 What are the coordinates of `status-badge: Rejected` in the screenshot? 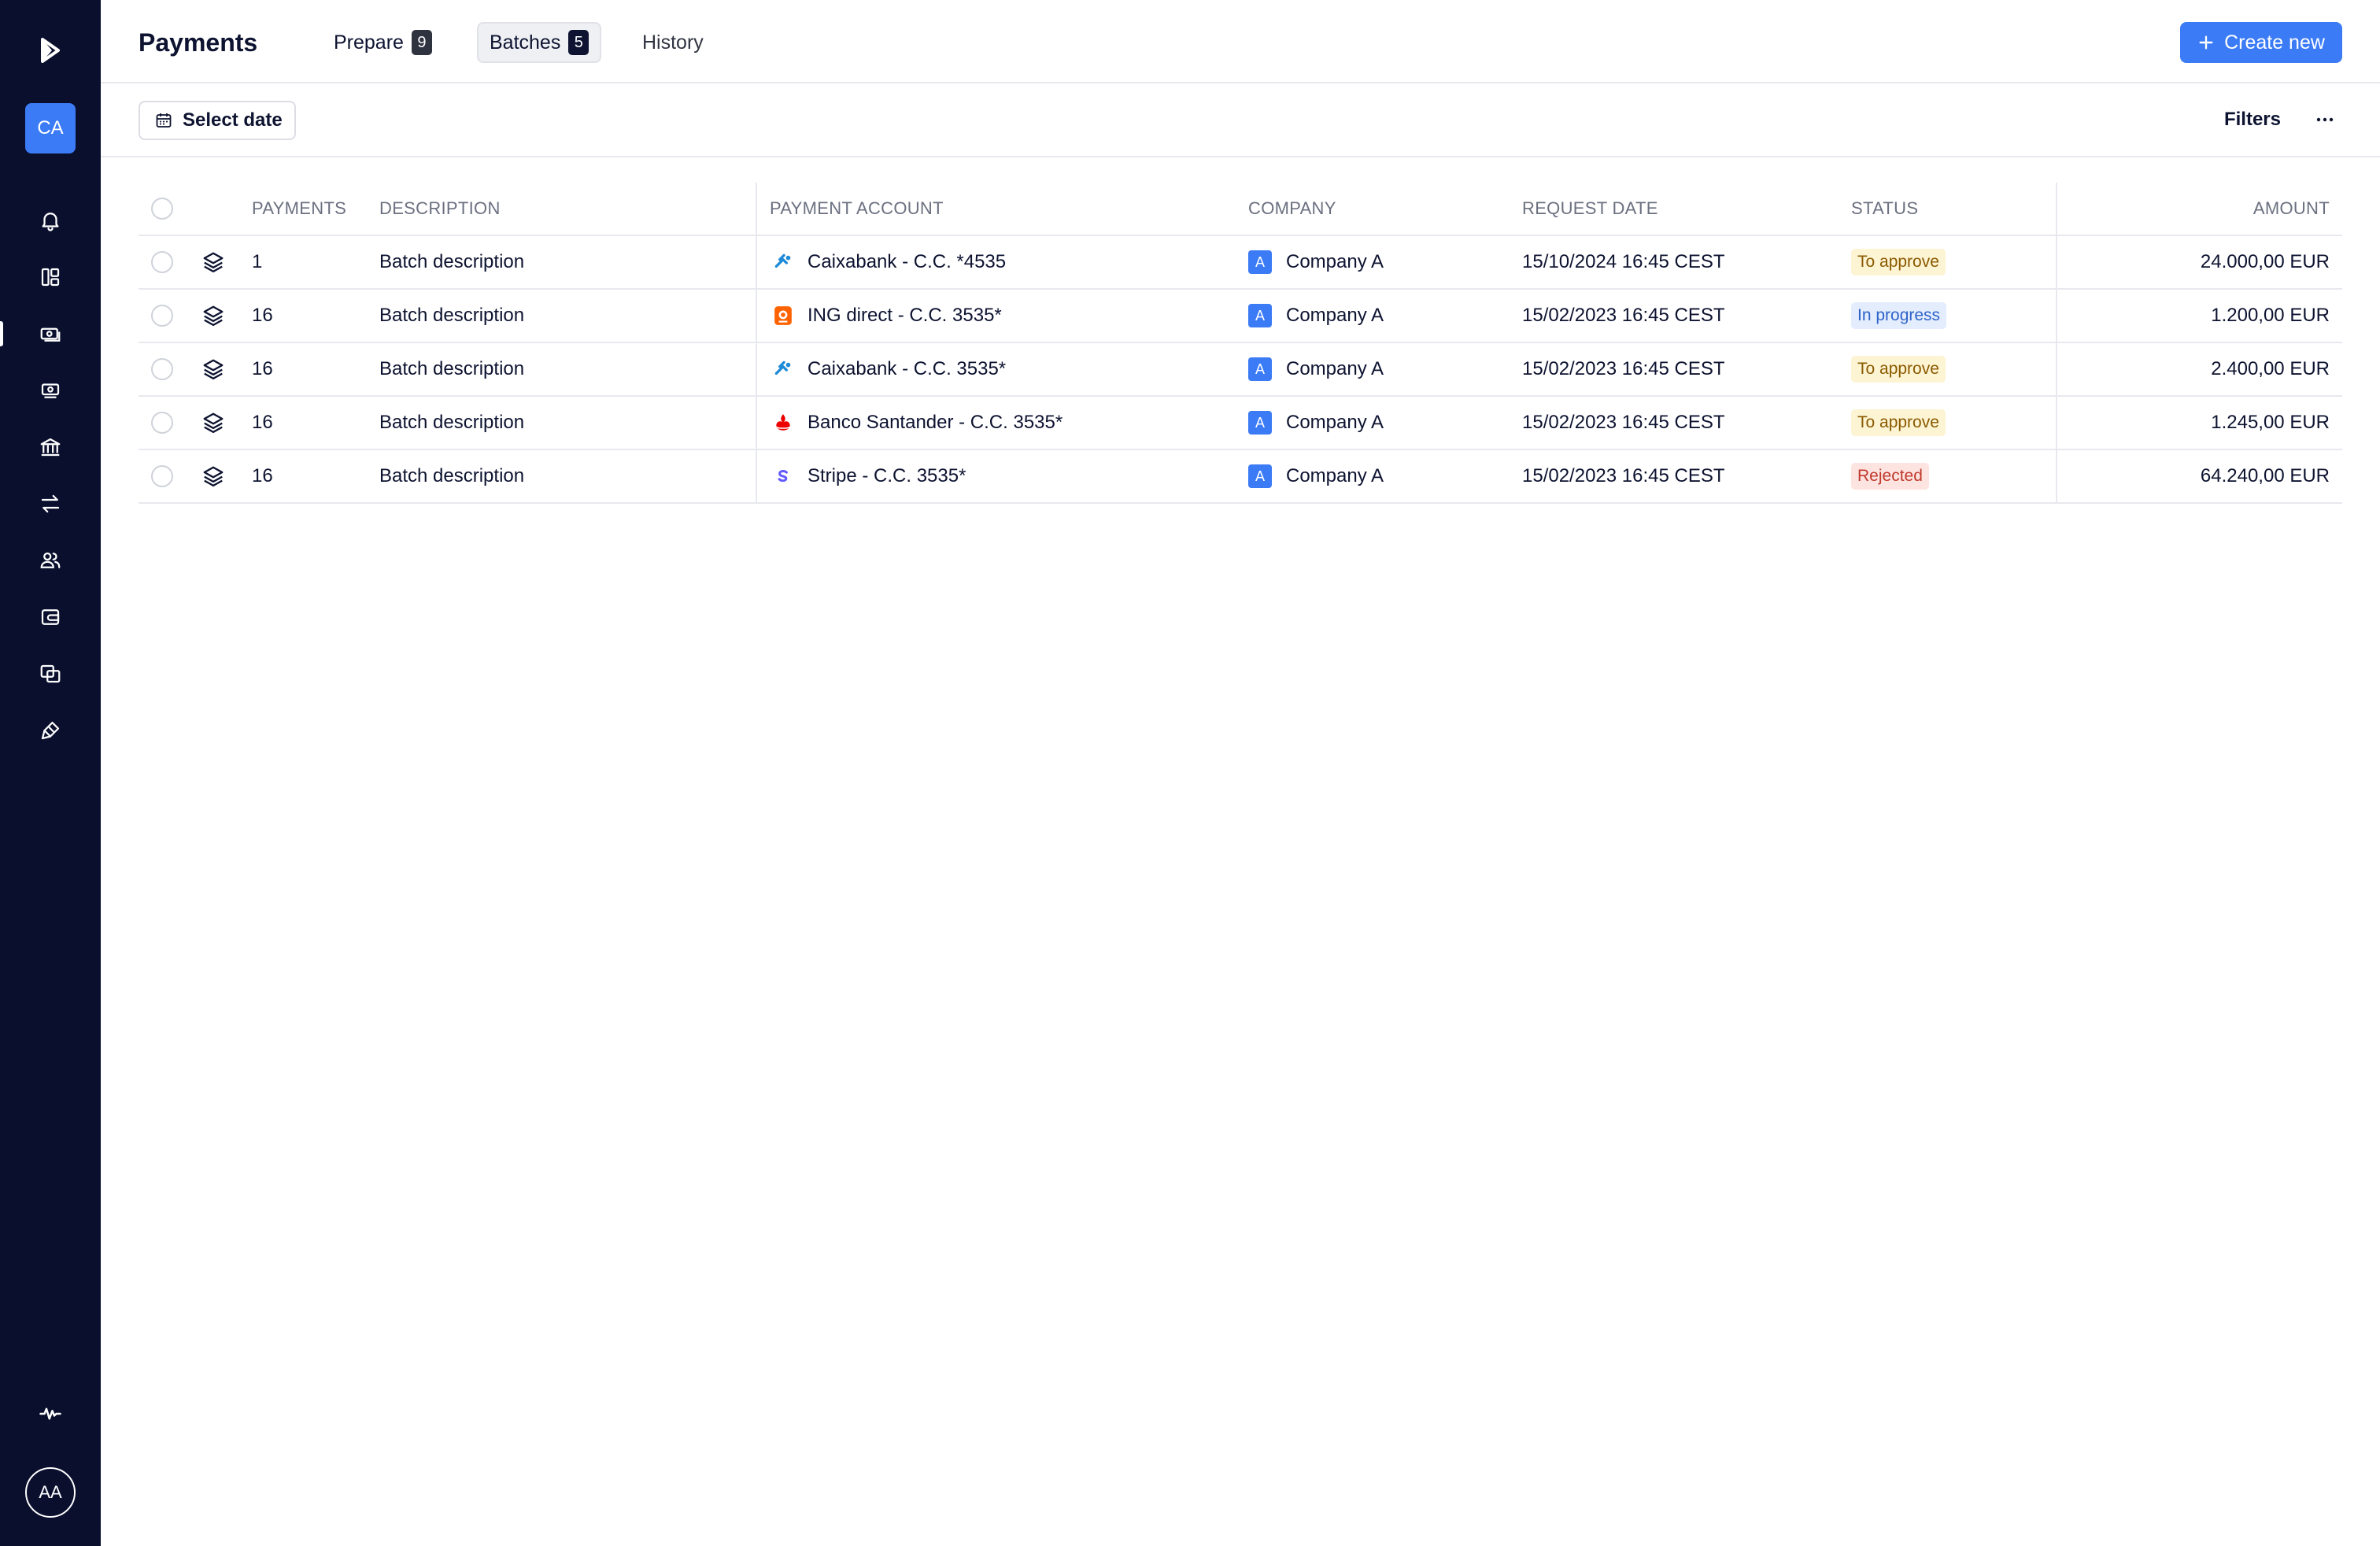 It's located at (1890, 476).